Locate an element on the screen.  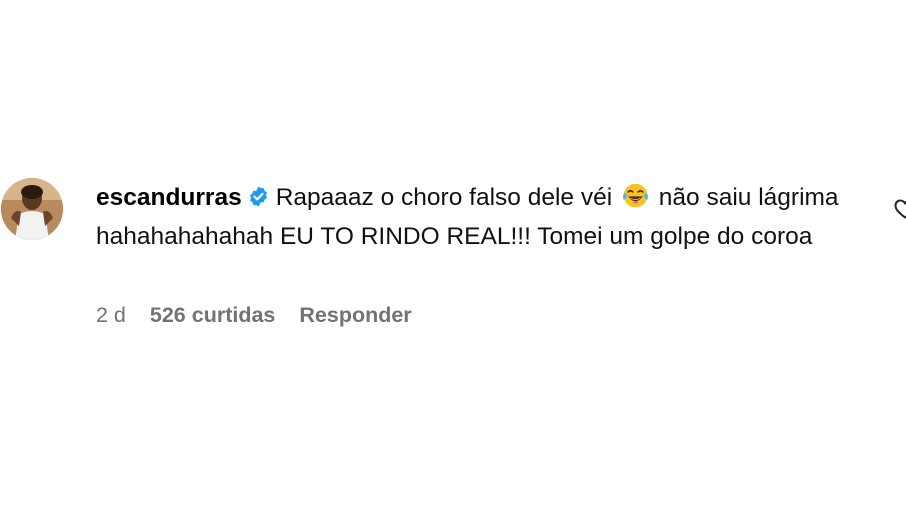
username-link: escandurras is located at coordinates (169, 197).